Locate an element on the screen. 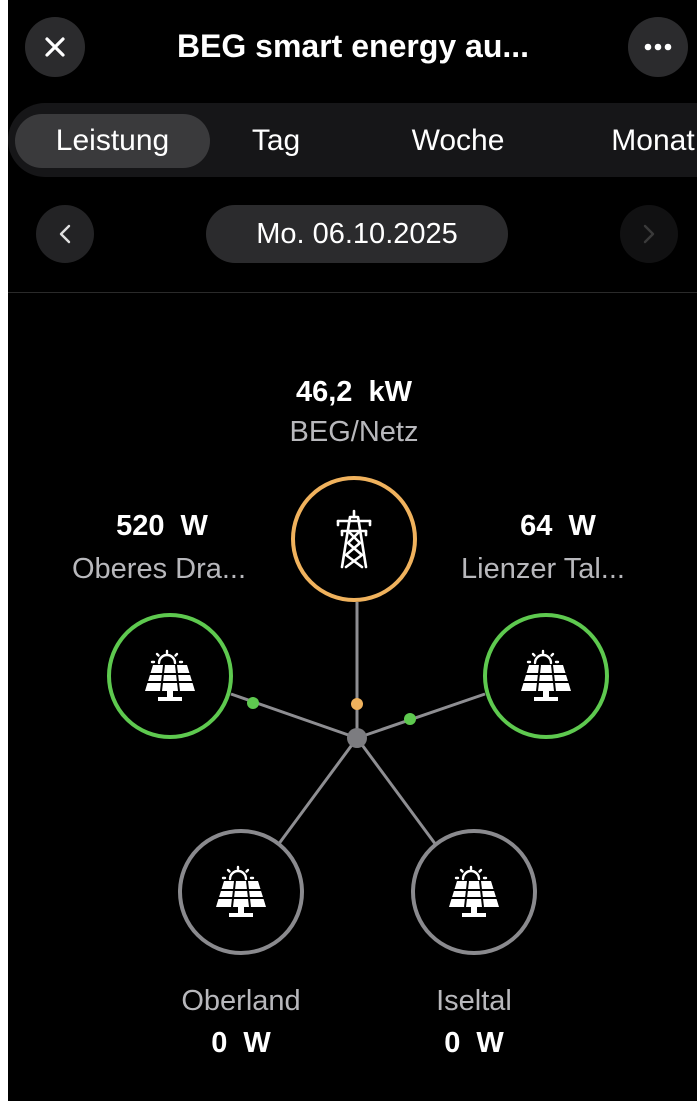  producer-lienzer-tal-value: 64 W is located at coordinates (558, 526).